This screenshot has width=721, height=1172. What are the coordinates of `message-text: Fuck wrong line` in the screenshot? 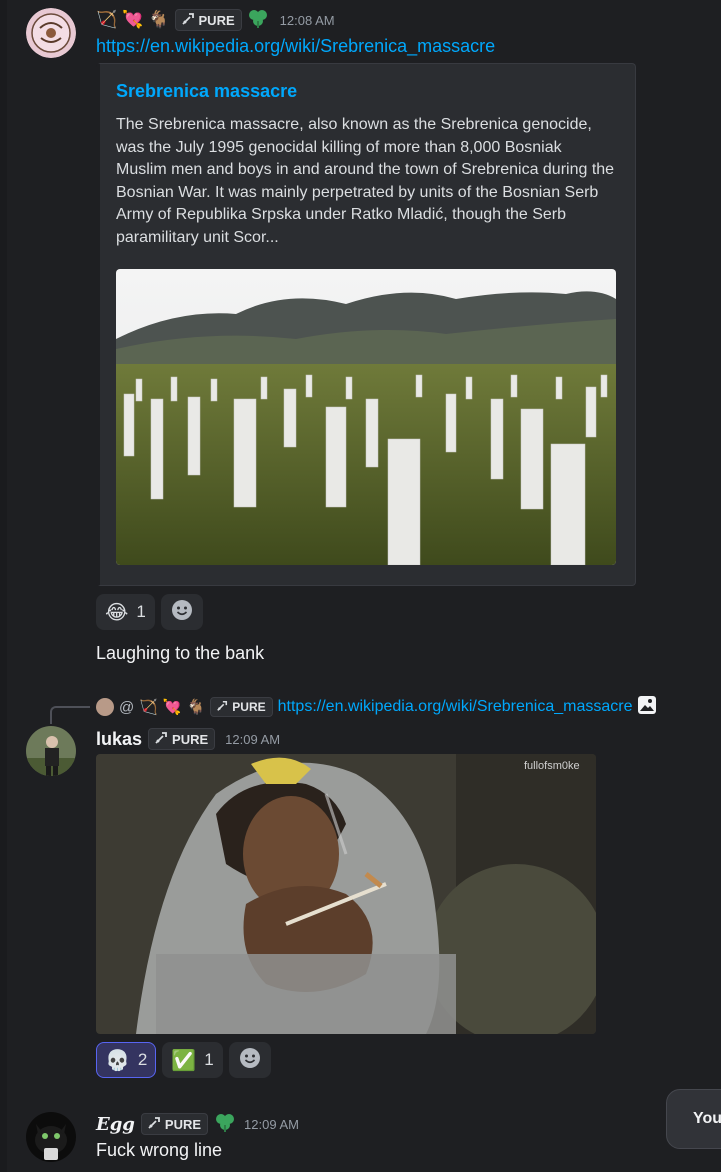 It's located at (159, 1150).